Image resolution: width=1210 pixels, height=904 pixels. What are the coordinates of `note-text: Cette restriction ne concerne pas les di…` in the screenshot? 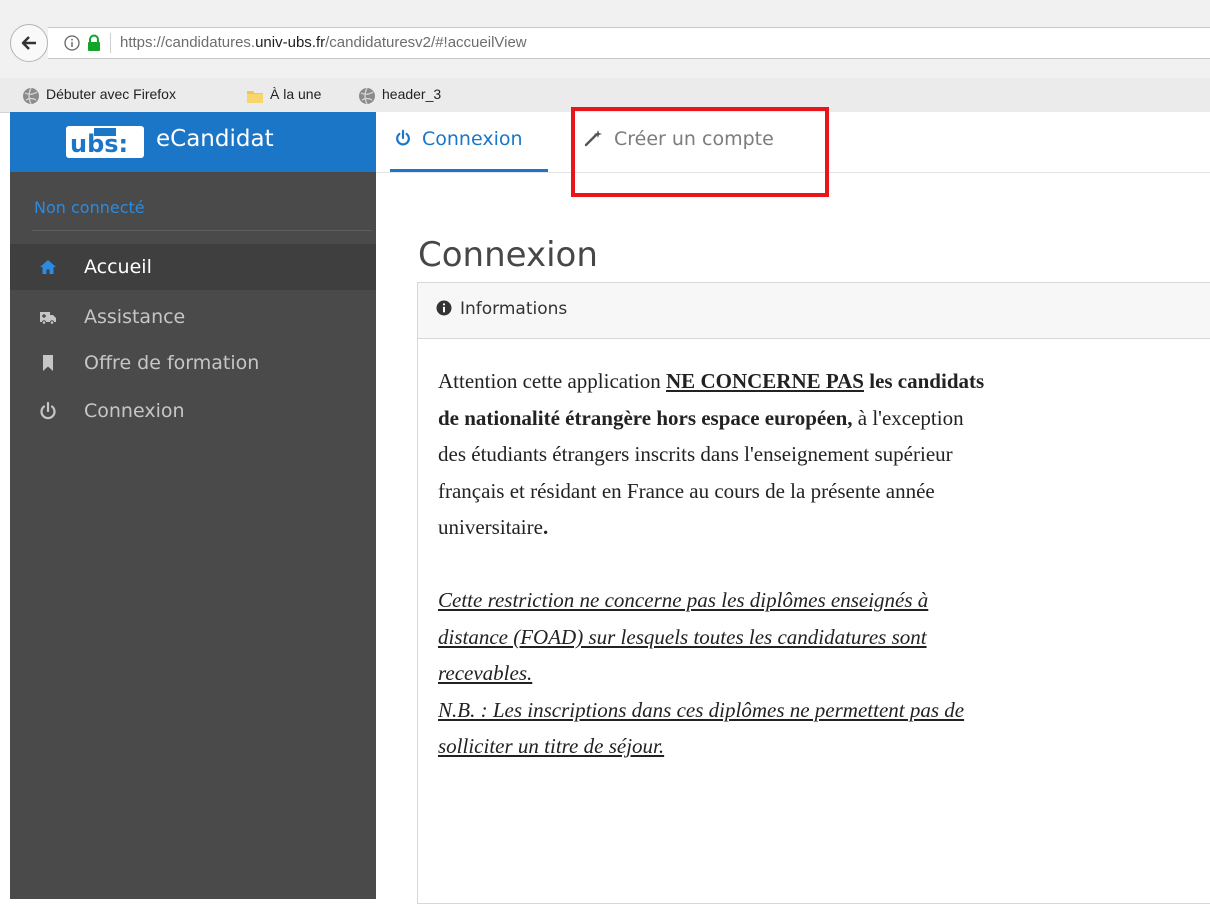 It's located at (683, 600).